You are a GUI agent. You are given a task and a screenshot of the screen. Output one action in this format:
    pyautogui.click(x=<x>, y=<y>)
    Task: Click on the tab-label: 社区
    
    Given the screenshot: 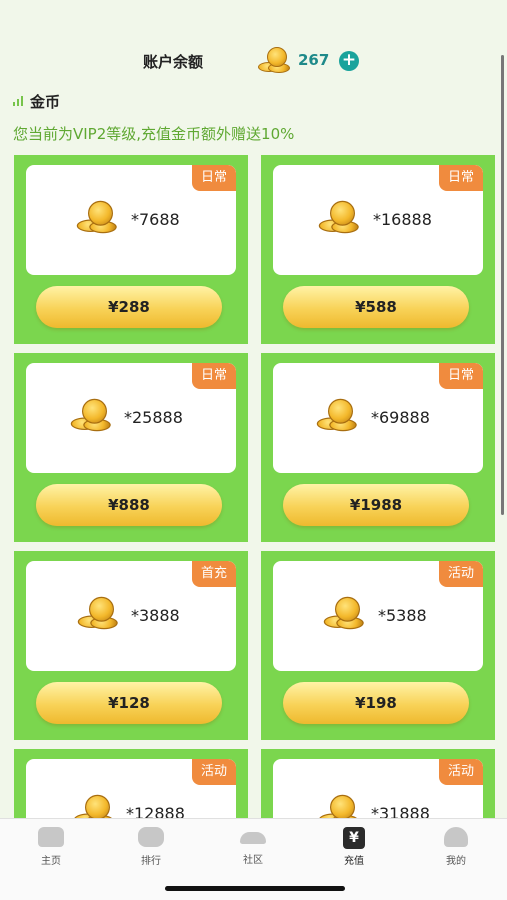 What is the action you would take?
    pyautogui.click(x=253, y=860)
    